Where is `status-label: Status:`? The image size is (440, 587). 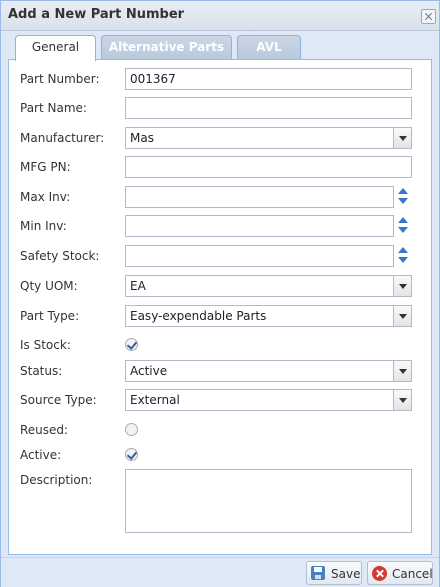
status-label: Status: is located at coordinates (41, 371).